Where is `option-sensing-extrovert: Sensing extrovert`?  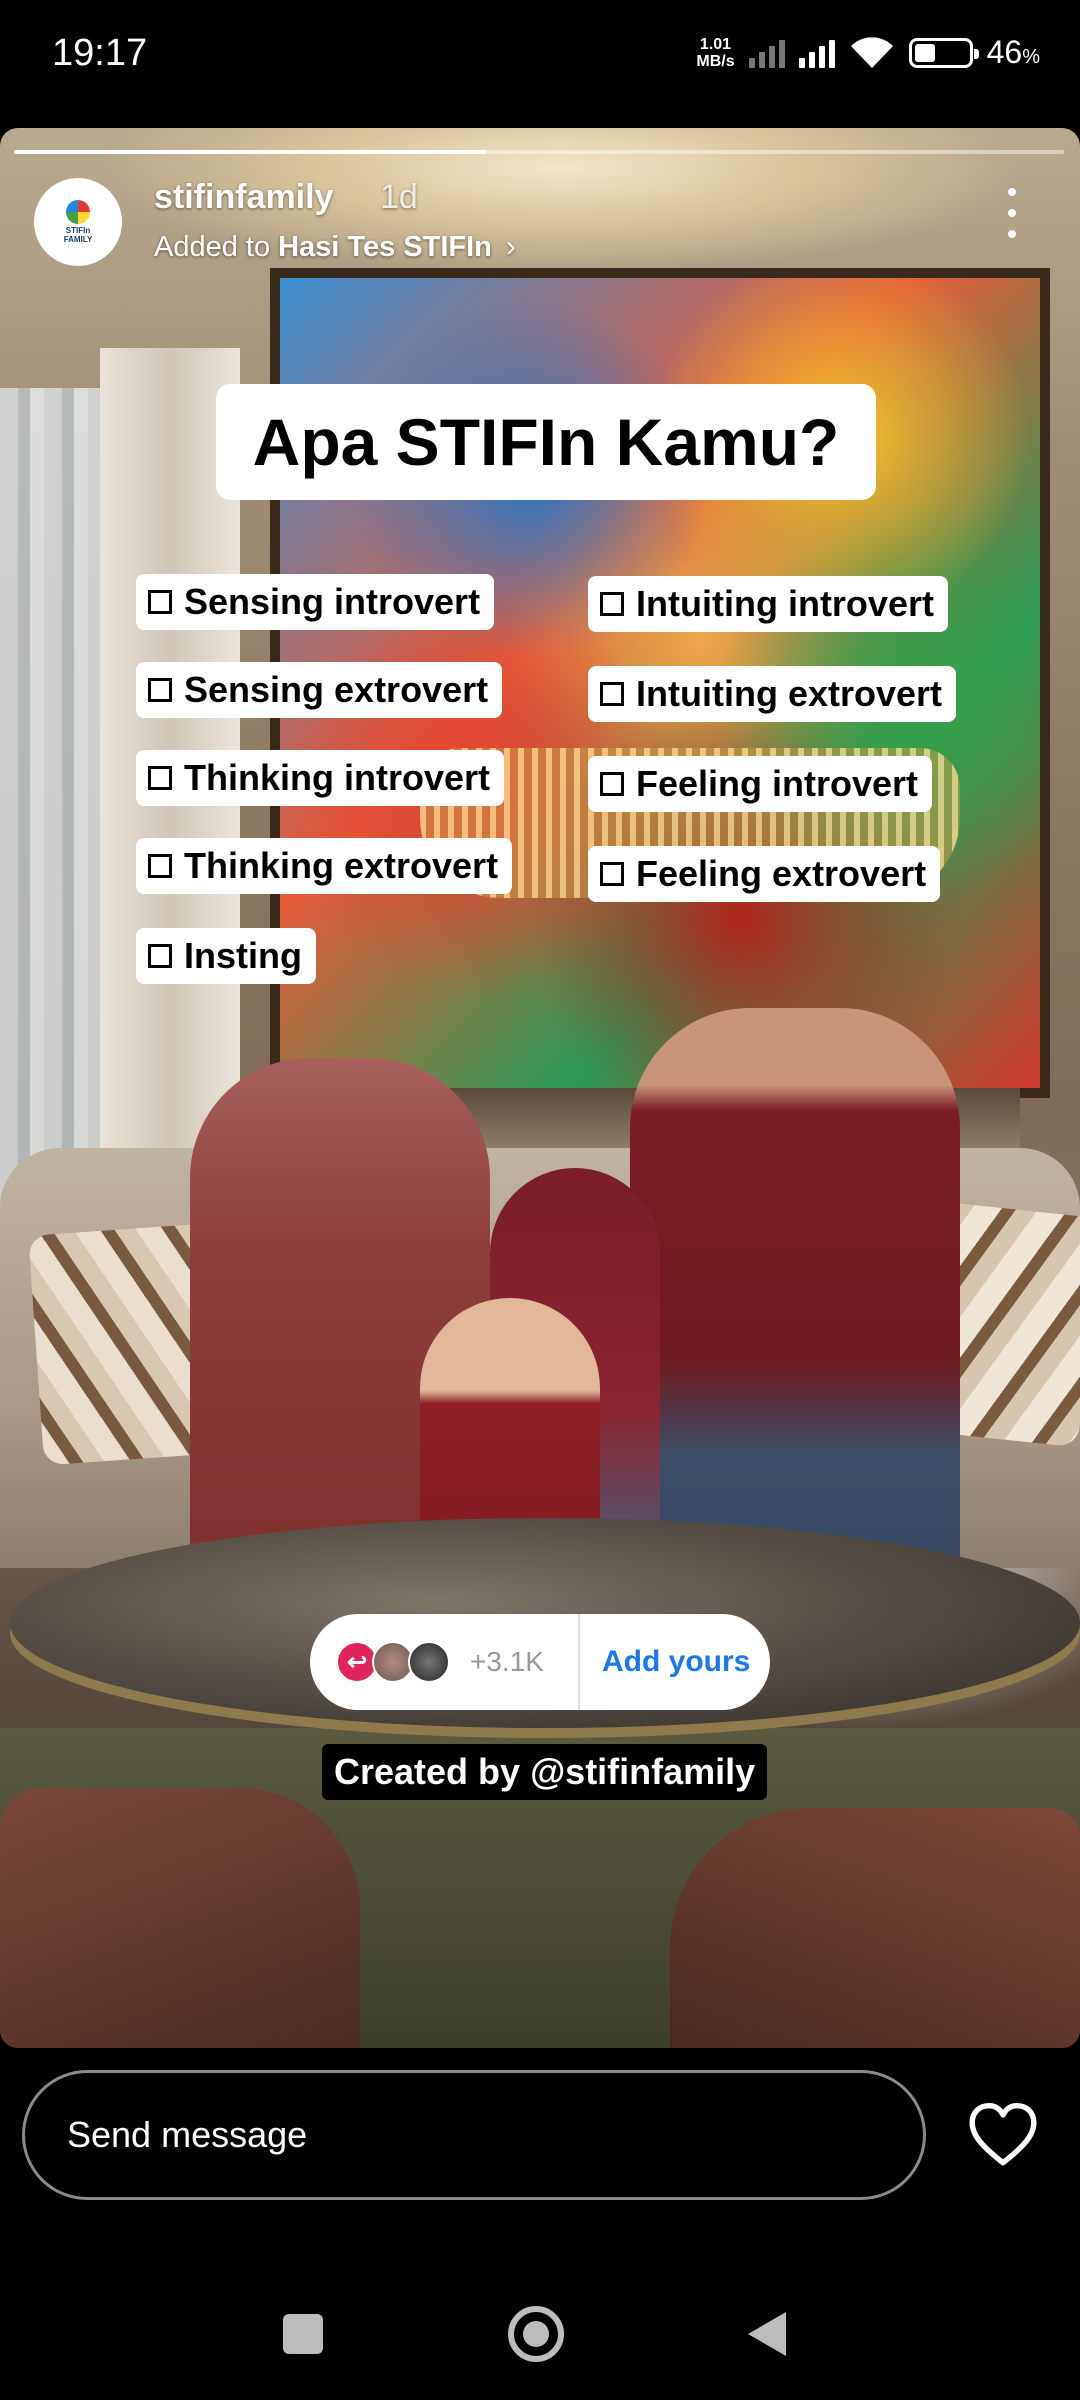 option-sensing-extrovert: Sensing extrovert is located at coordinates (319, 690).